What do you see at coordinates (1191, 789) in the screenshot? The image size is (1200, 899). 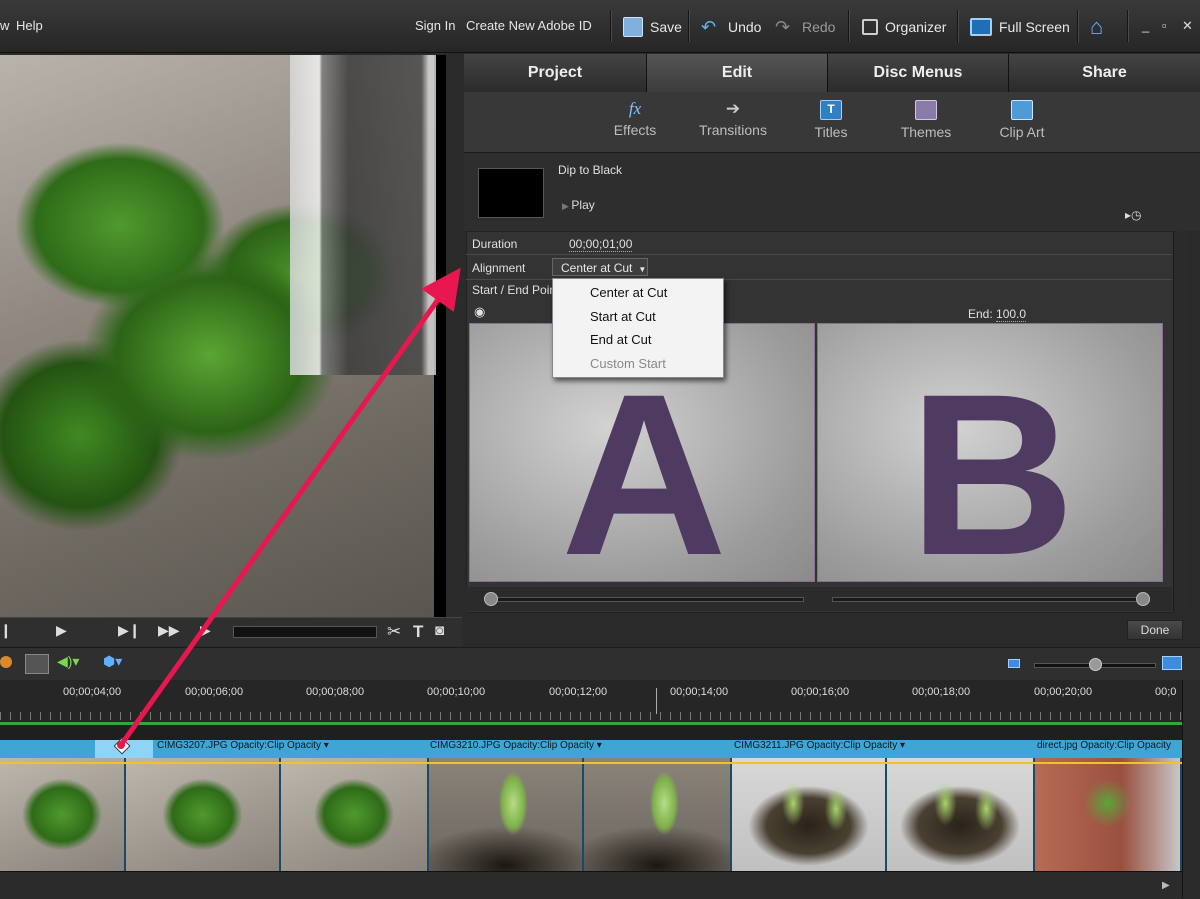 I see `timeline-vscrollbar` at bounding box center [1191, 789].